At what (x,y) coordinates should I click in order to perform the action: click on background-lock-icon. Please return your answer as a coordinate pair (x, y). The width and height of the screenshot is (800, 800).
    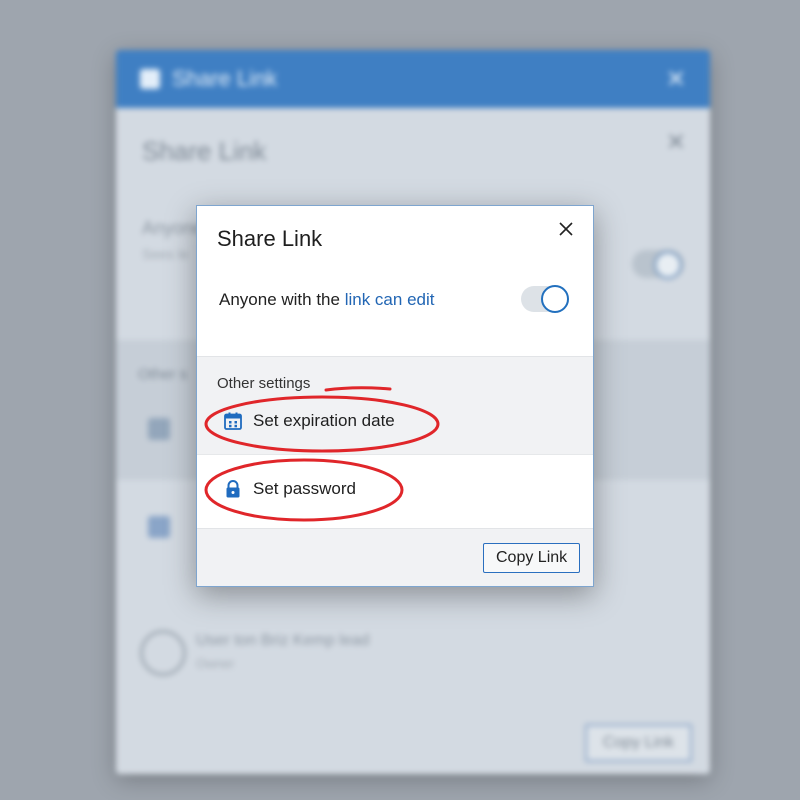
    Looking at the image, I should click on (159, 527).